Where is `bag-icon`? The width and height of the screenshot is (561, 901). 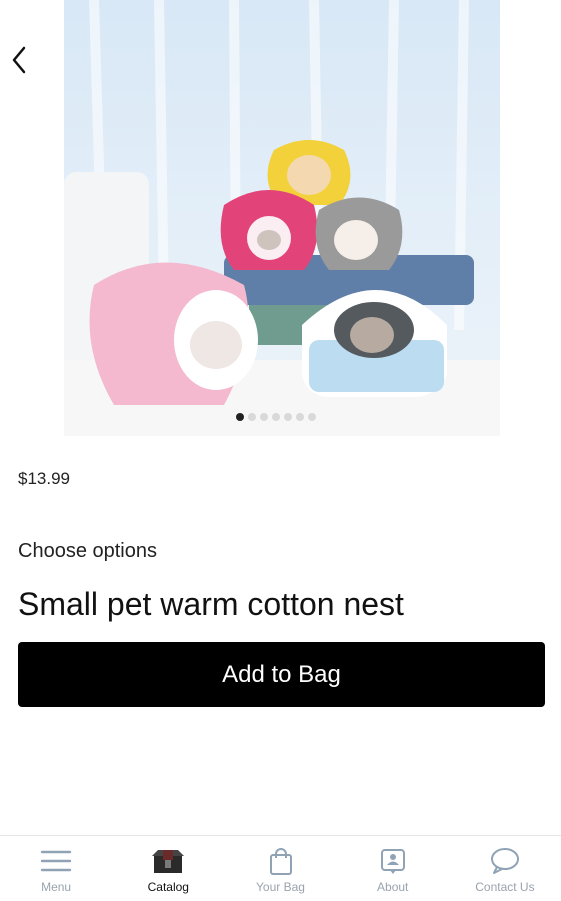 bag-icon is located at coordinates (281, 861).